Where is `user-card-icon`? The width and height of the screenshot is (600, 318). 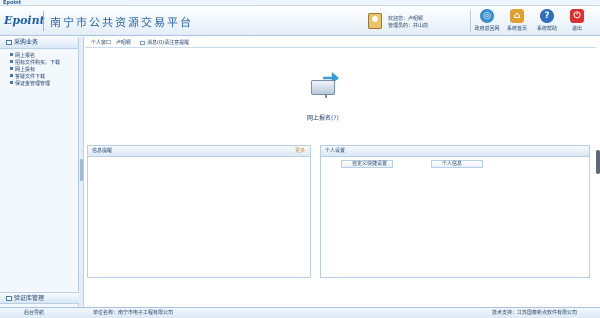 user-card-icon is located at coordinates (375, 21).